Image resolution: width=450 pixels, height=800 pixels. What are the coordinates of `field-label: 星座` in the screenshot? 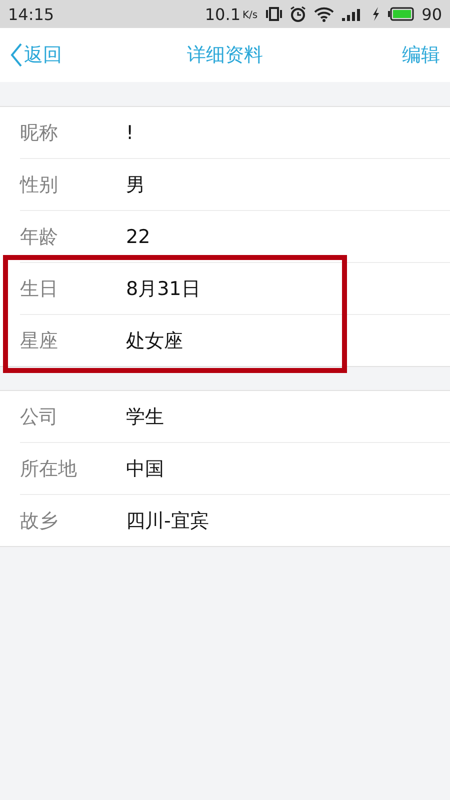 It's located at (39, 341).